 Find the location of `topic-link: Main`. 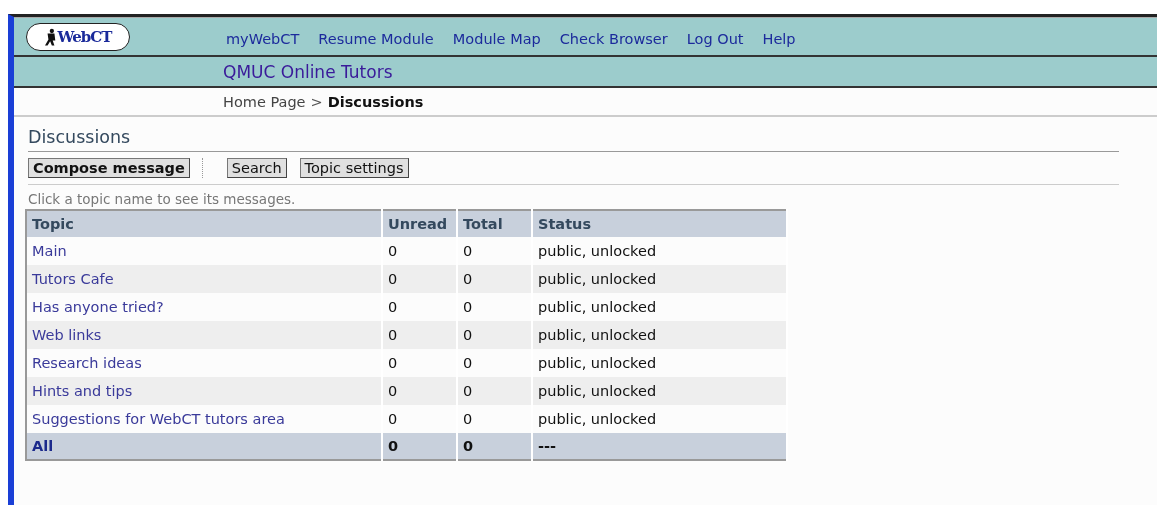

topic-link: Main is located at coordinates (49, 251).